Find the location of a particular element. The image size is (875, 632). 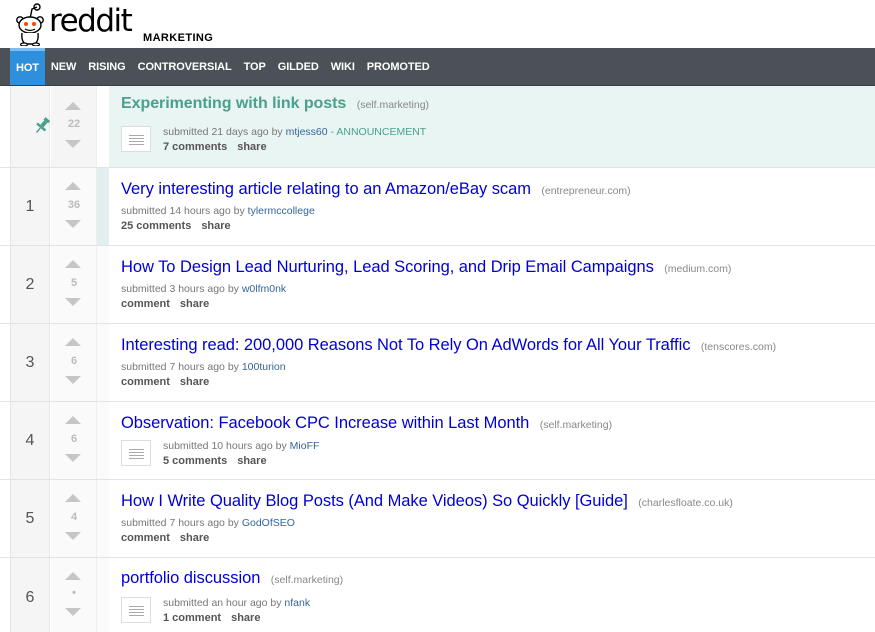

post-domain: (entrepreneur.com) is located at coordinates (585, 191).